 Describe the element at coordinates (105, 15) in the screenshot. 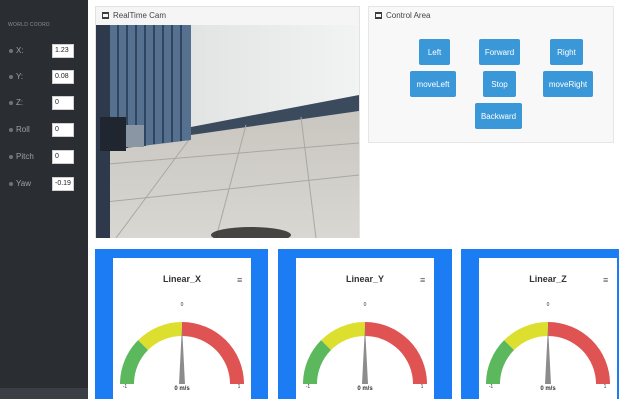

I see `camera-icon` at that location.